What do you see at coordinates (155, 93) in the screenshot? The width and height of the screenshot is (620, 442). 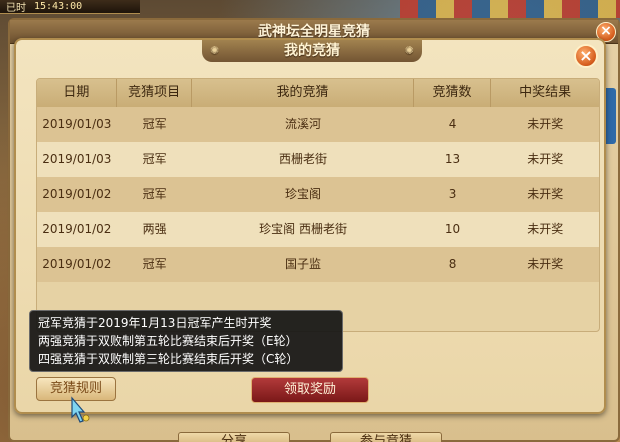 I see `header-item: 竞猜项目` at bounding box center [155, 93].